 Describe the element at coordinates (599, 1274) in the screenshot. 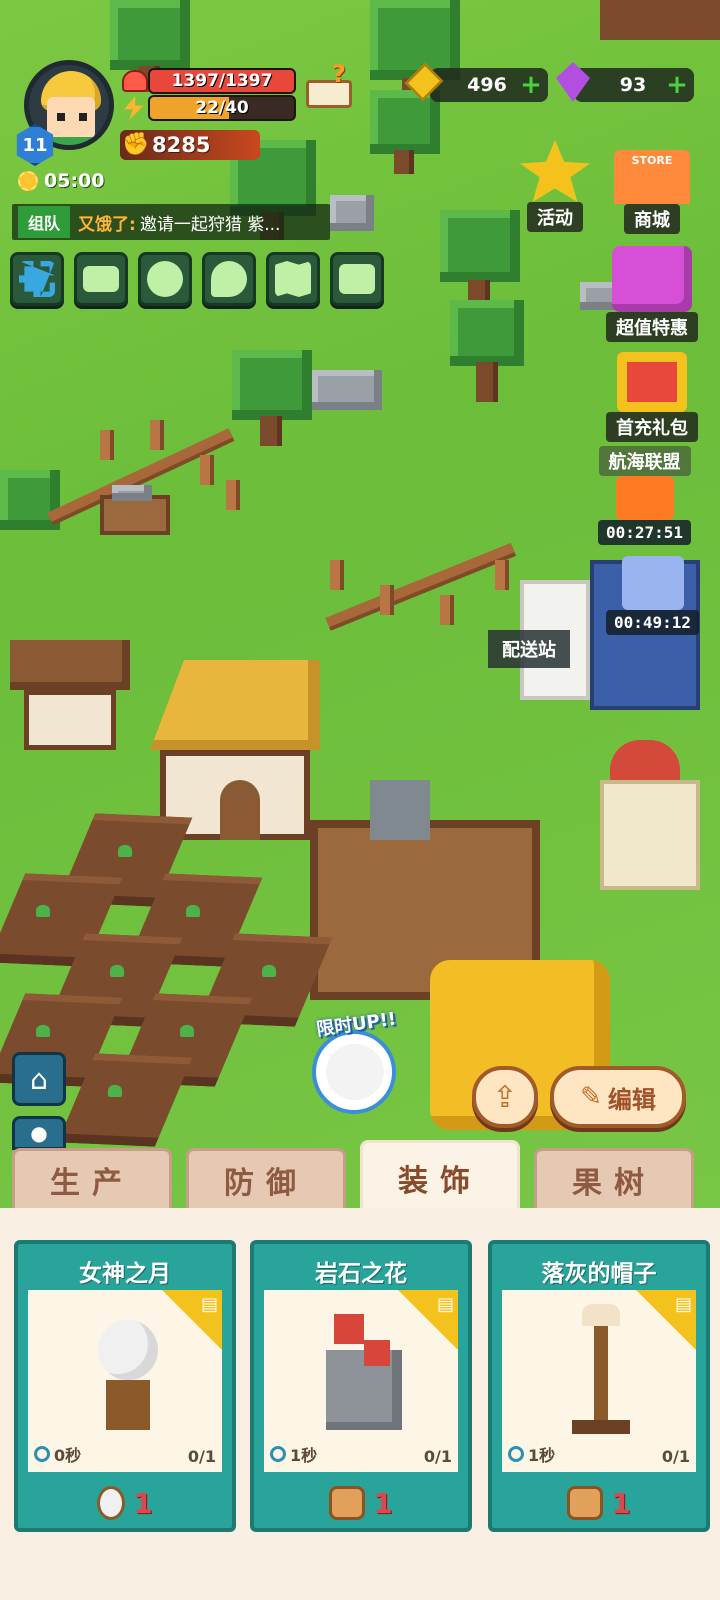

I see `item-name: 落灰的帽子` at that location.